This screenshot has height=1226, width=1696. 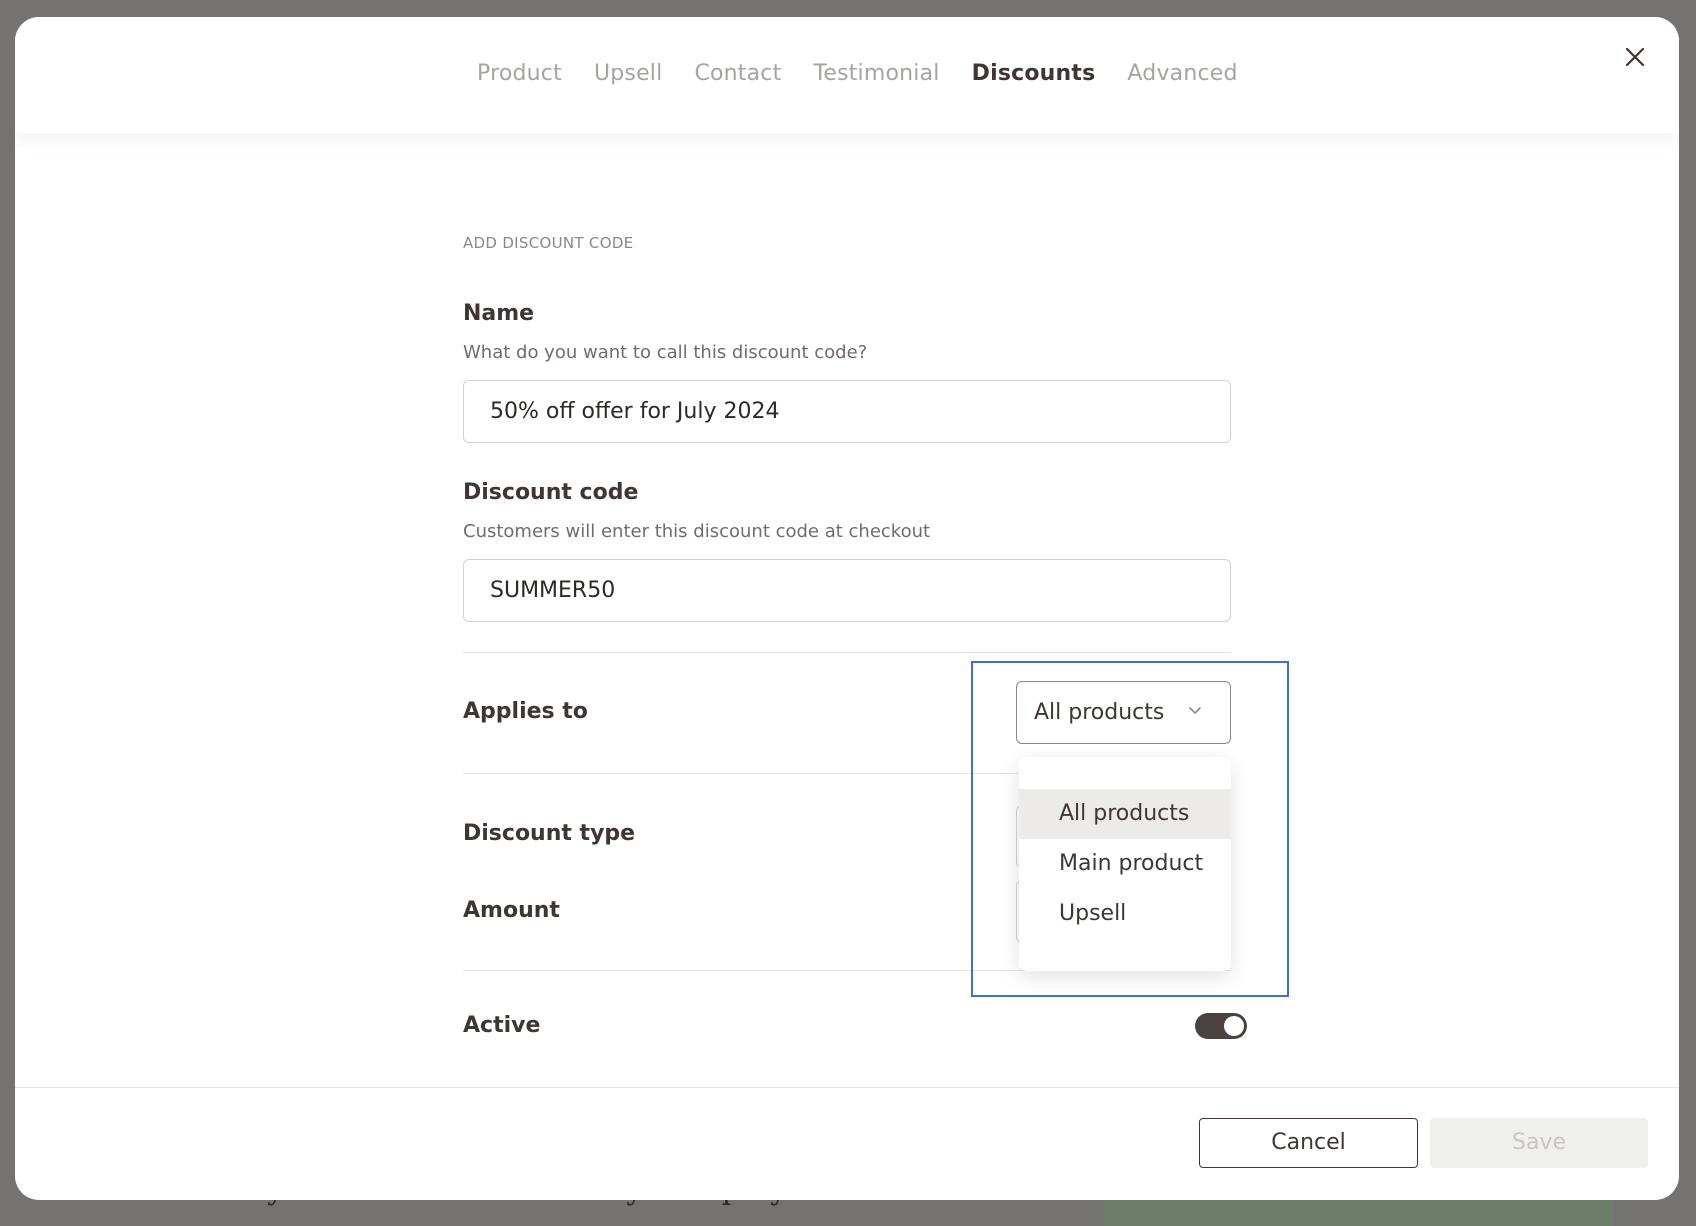 I want to click on tab-advanced: Advanced, so click(x=1182, y=73).